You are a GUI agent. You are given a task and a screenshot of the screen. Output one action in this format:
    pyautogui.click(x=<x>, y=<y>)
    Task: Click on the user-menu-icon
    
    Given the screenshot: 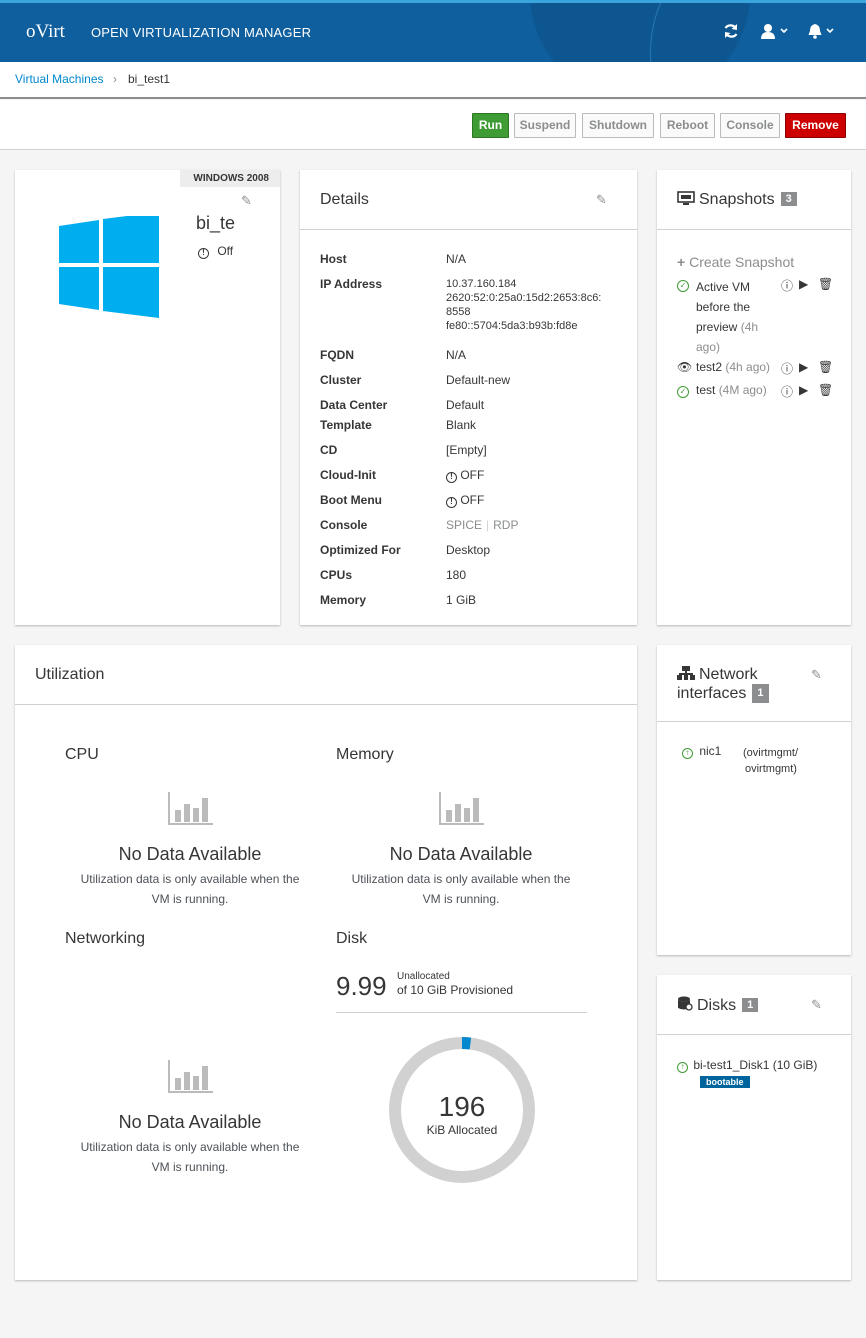 What is the action you would take?
    pyautogui.click(x=776, y=33)
    